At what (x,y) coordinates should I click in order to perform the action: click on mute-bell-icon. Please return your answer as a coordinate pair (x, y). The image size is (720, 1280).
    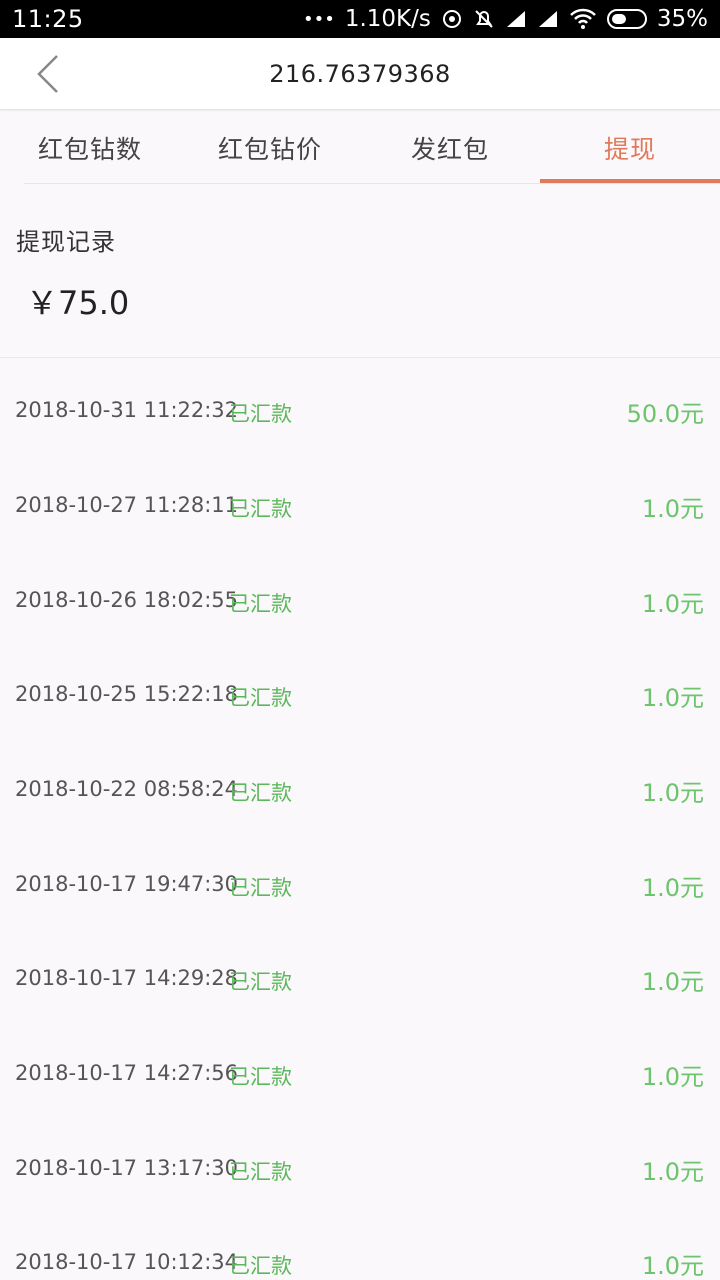
    Looking at the image, I should click on (484, 19).